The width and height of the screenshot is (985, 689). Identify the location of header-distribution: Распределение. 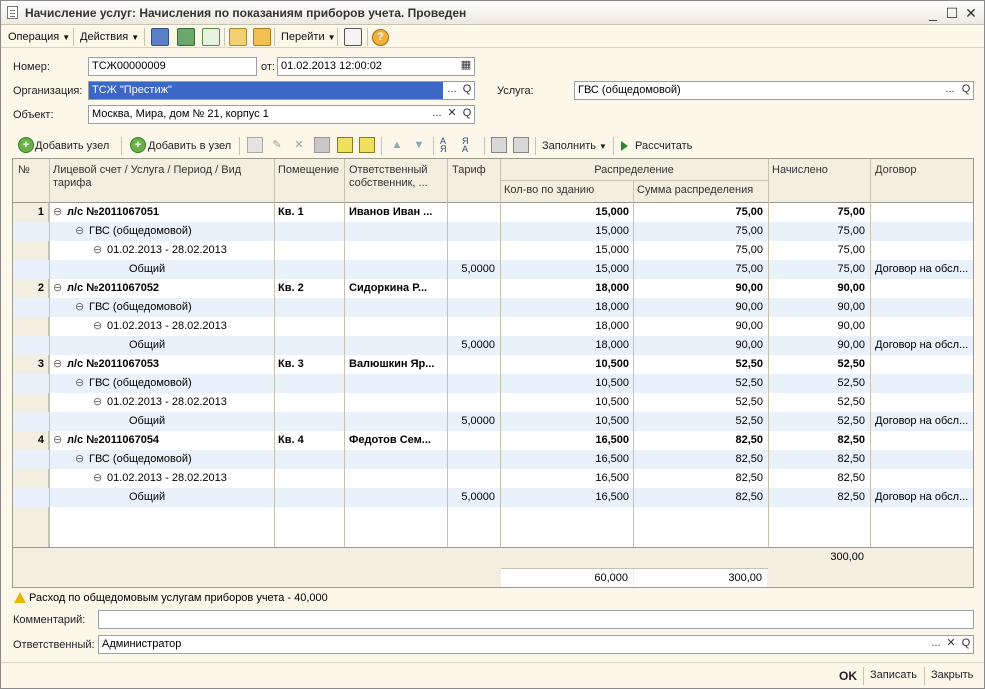
(634, 170).